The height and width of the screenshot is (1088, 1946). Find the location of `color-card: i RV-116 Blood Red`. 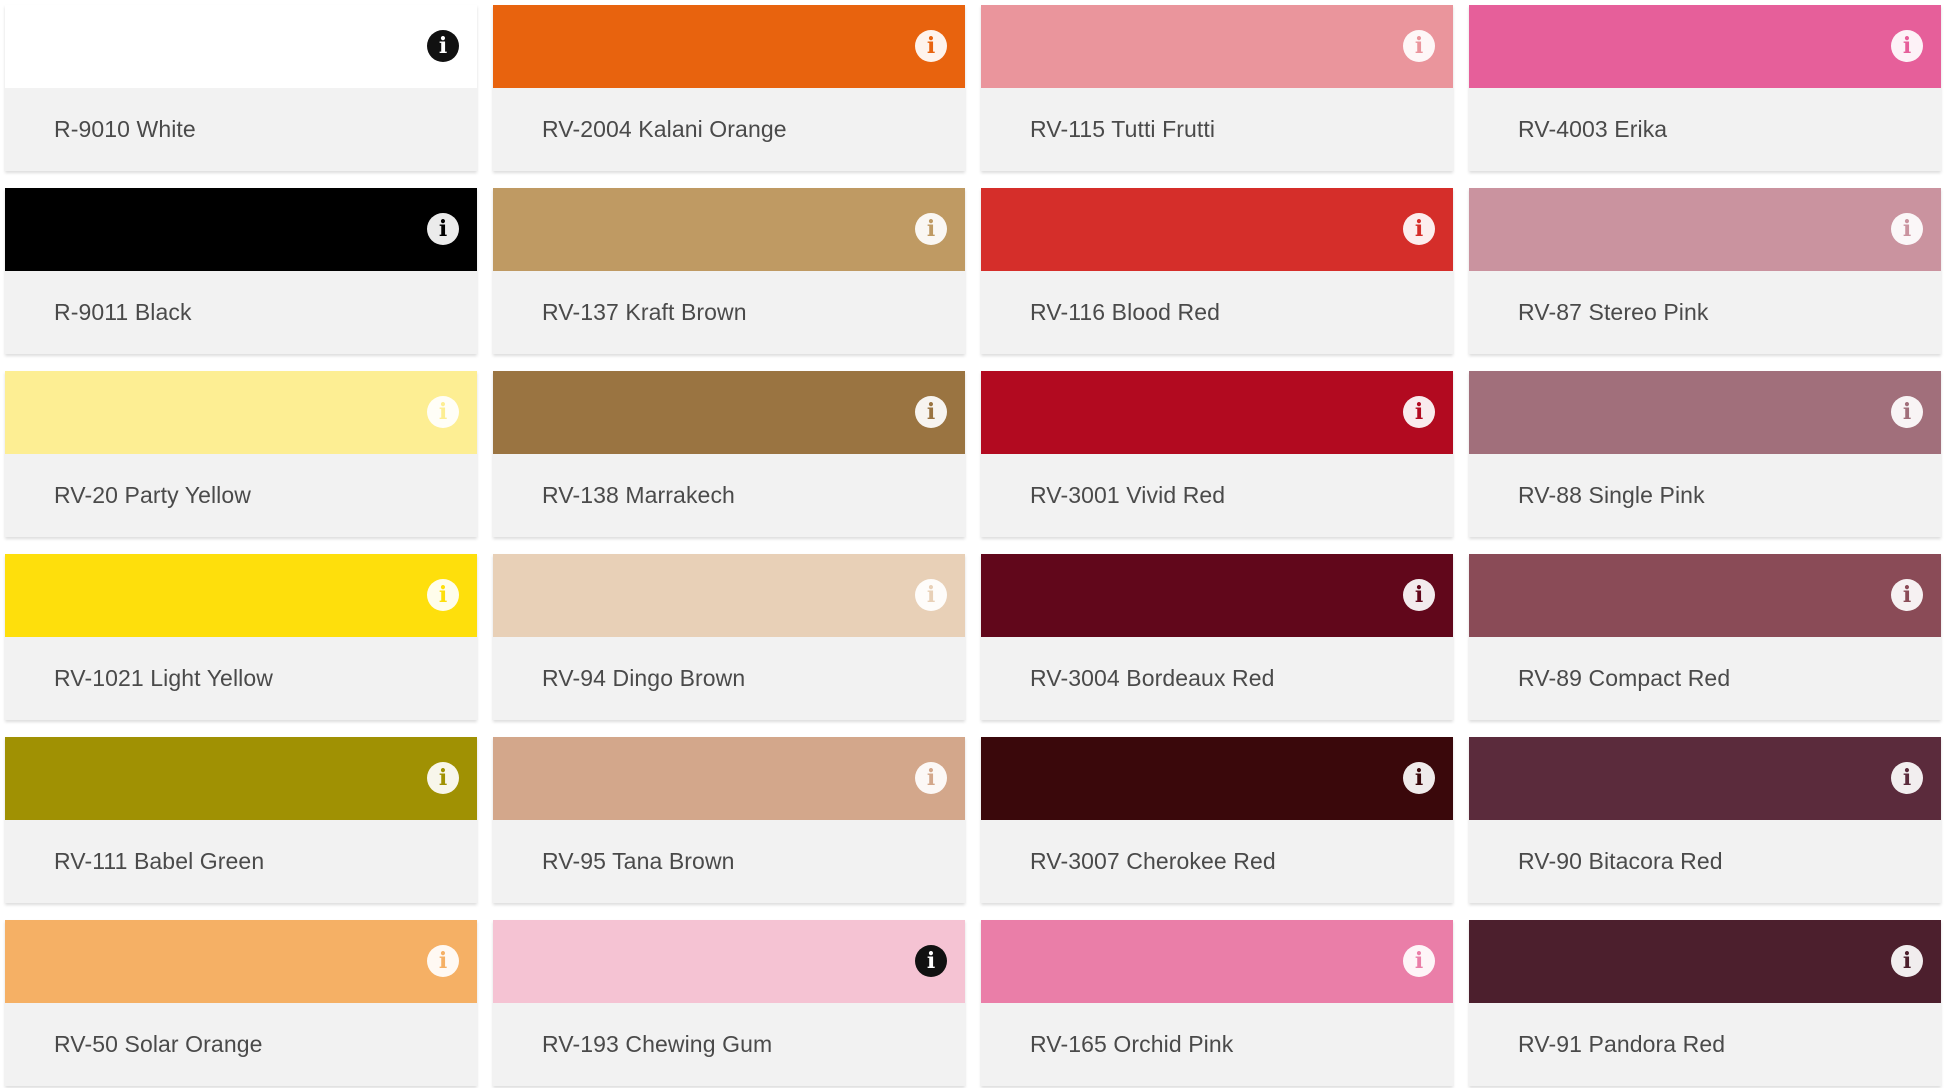

color-card: i RV-116 Blood Red is located at coordinates (1217, 271).